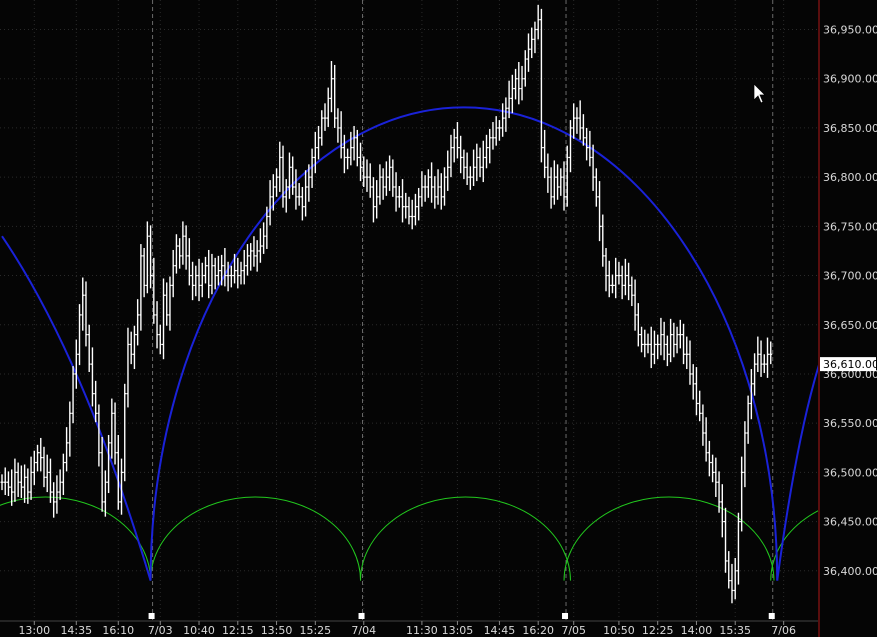 This screenshot has width=877, height=637. What do you see at coordinates (850, 522) in the screenshot?
I see `y-tick-label: 36,450.00` at bounding box center [850, 522].